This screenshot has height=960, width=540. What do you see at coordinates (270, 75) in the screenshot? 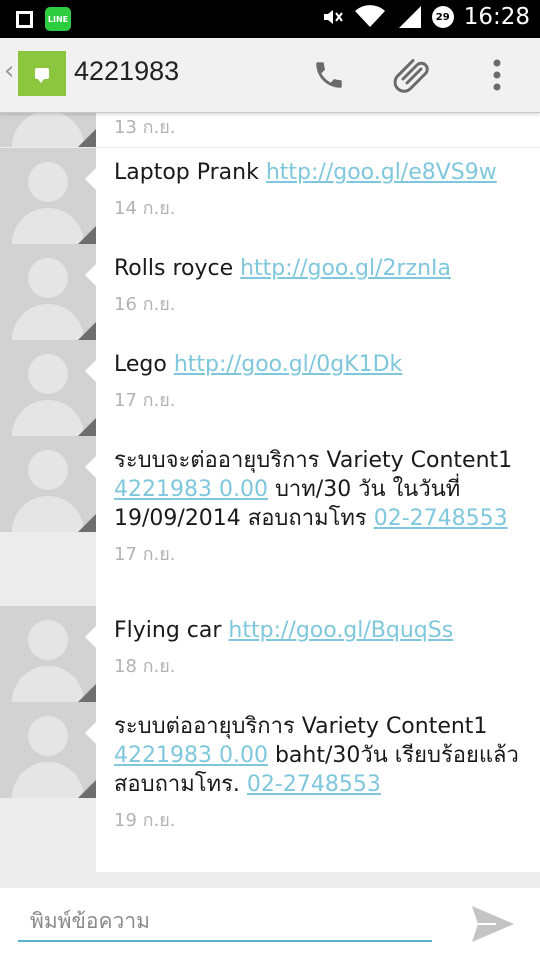
I see `conversation-header: ‹ 4221983` at bounding box center [270, 75].